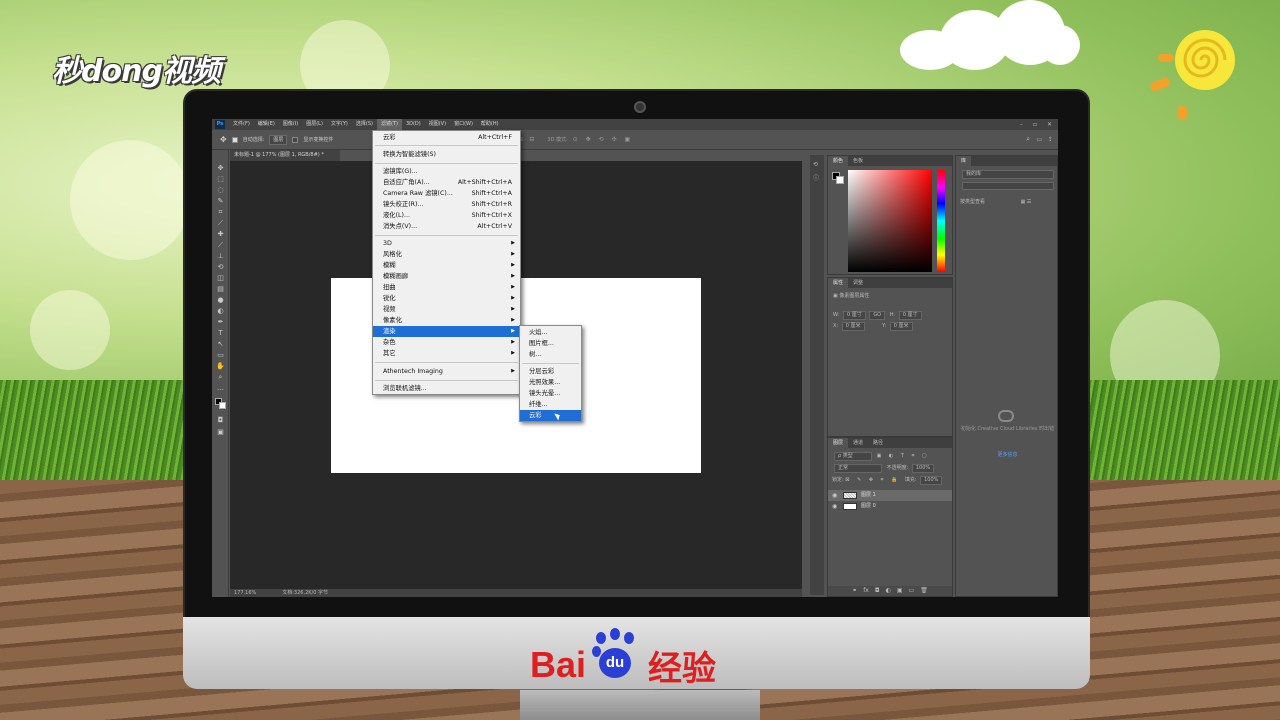  What do you see at coordinates (295, 139) in the screenshot?
I see `transform-controls-checkbox` at bounding box center [295, 139].